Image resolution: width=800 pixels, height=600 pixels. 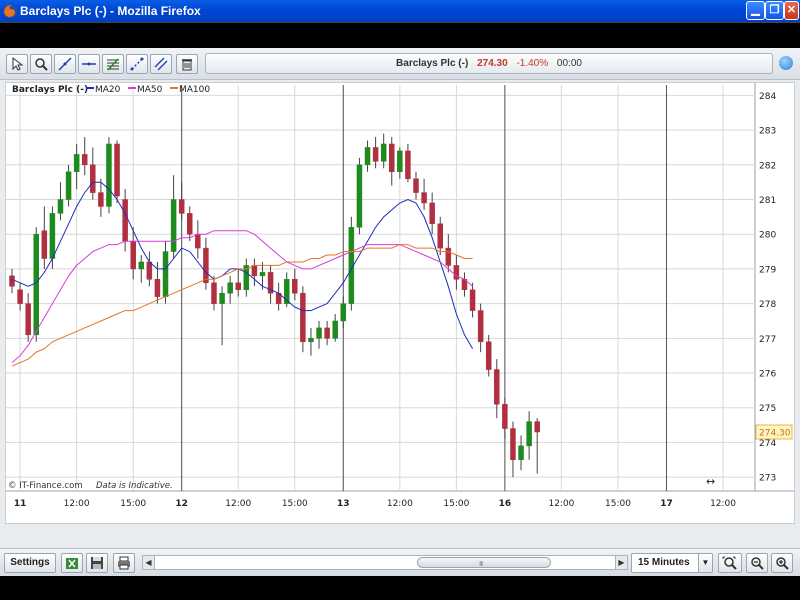 I want to click on ruler-tool-button, so click(x=137, y=64).